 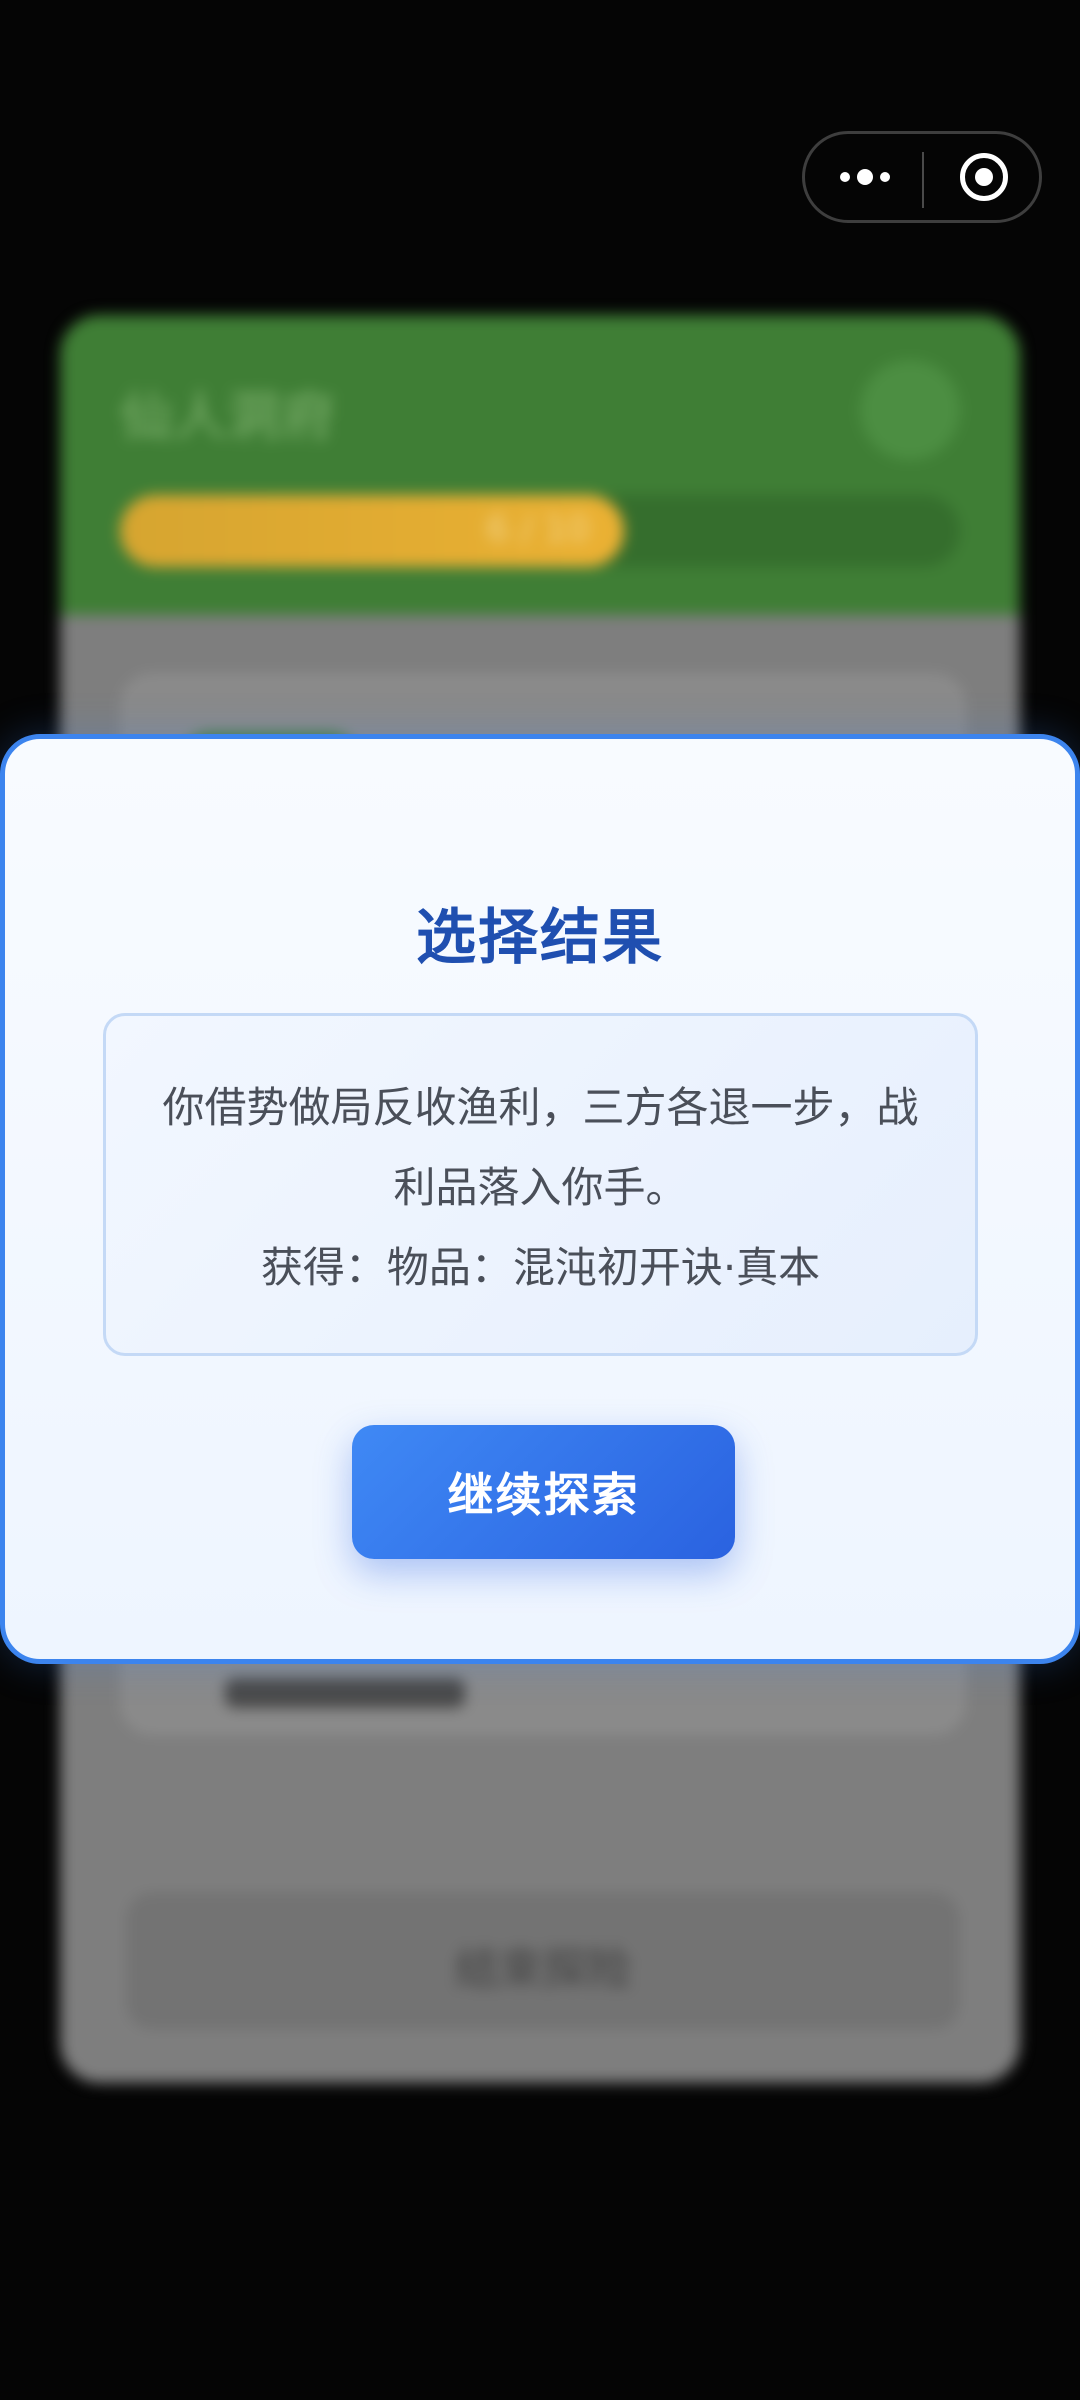 I want to click on background-card-title: 仙人洞府, so click(x=228, y=418).